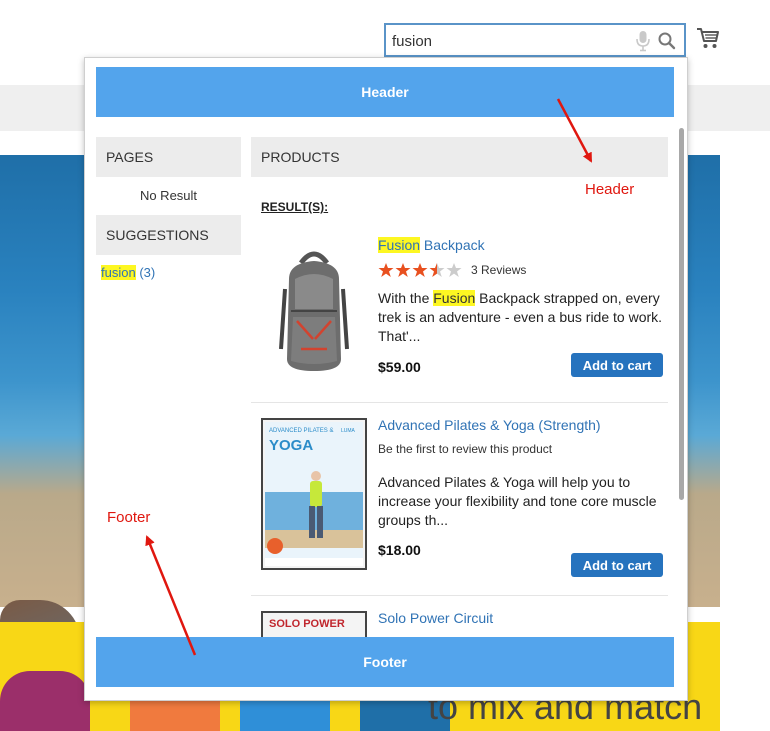  What do you see at coordinates (399, 367) in the screenshot?
I see `product-price: $59.00` at bounding box center [399, 367].